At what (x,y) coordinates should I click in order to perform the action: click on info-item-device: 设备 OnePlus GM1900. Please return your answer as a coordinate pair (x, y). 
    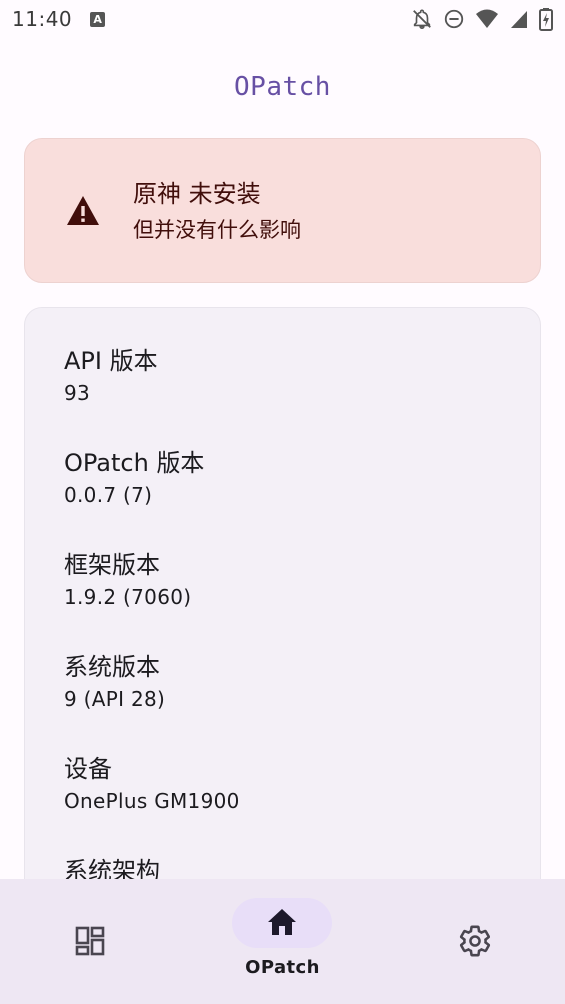
    Looking at the image, I should click on (152, 784).